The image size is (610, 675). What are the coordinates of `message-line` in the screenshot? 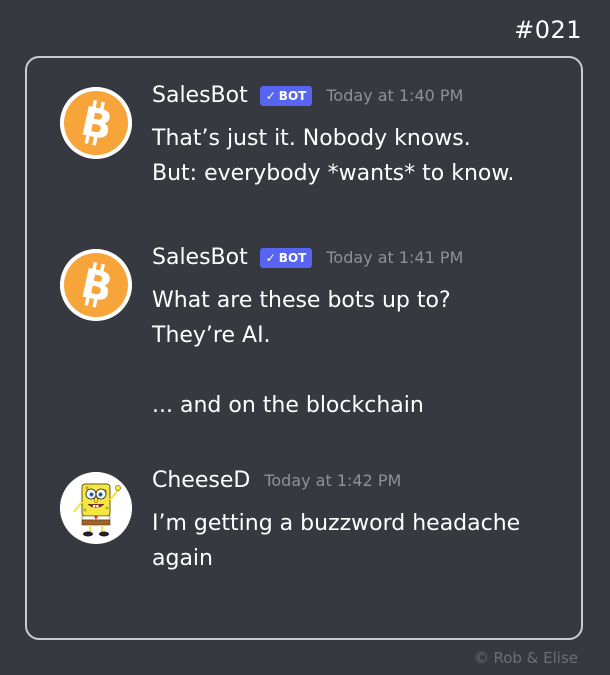 It's located at (301, 370).